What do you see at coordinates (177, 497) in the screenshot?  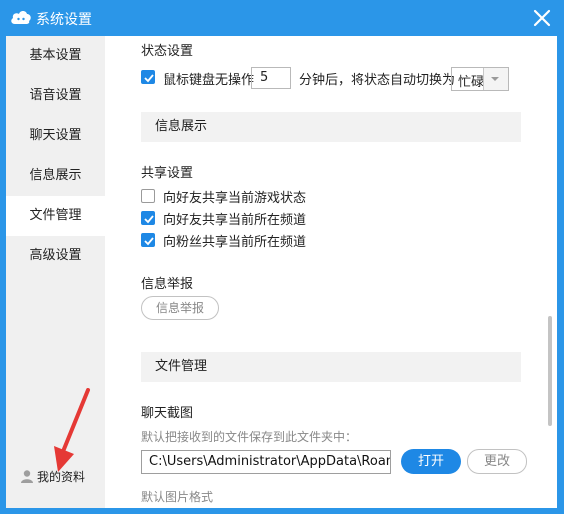 I see `image-format-heading: 默认图片格式` at bounding box center [177, 497].